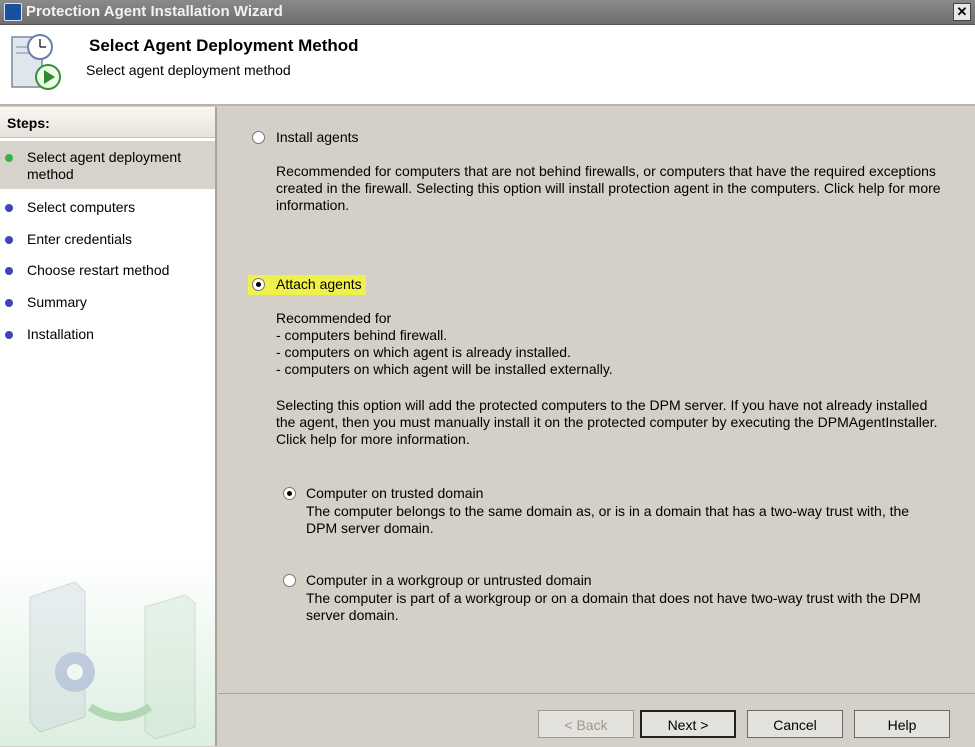 The image size is (975, 747). Describe the element at coordinates (487, 12) in the screenshot. I see `title-bar: Protection Agent Installation Wizard ✕` at that location.